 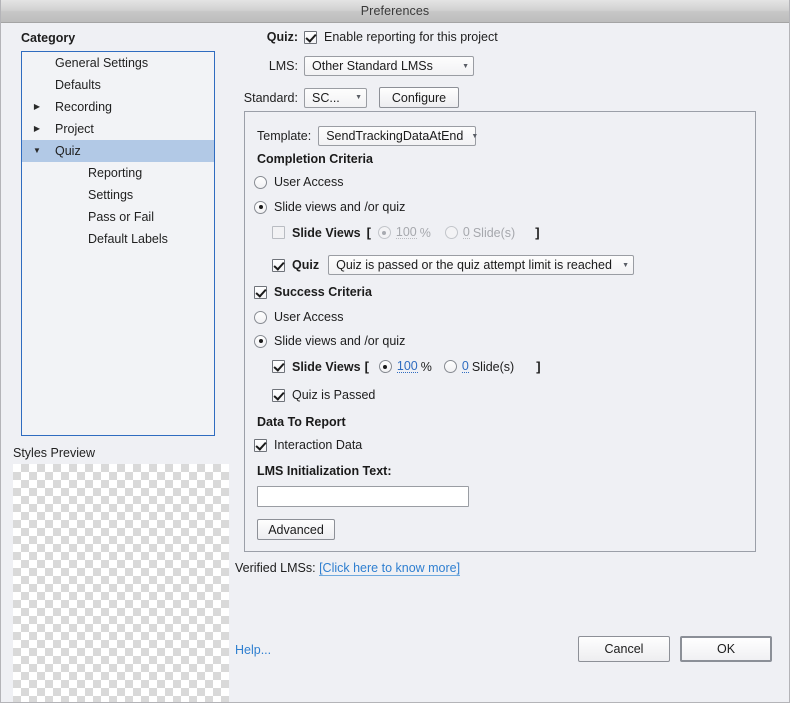 I want to click on dialog-buttons: Cancel OK, so click(x=675, y=649).